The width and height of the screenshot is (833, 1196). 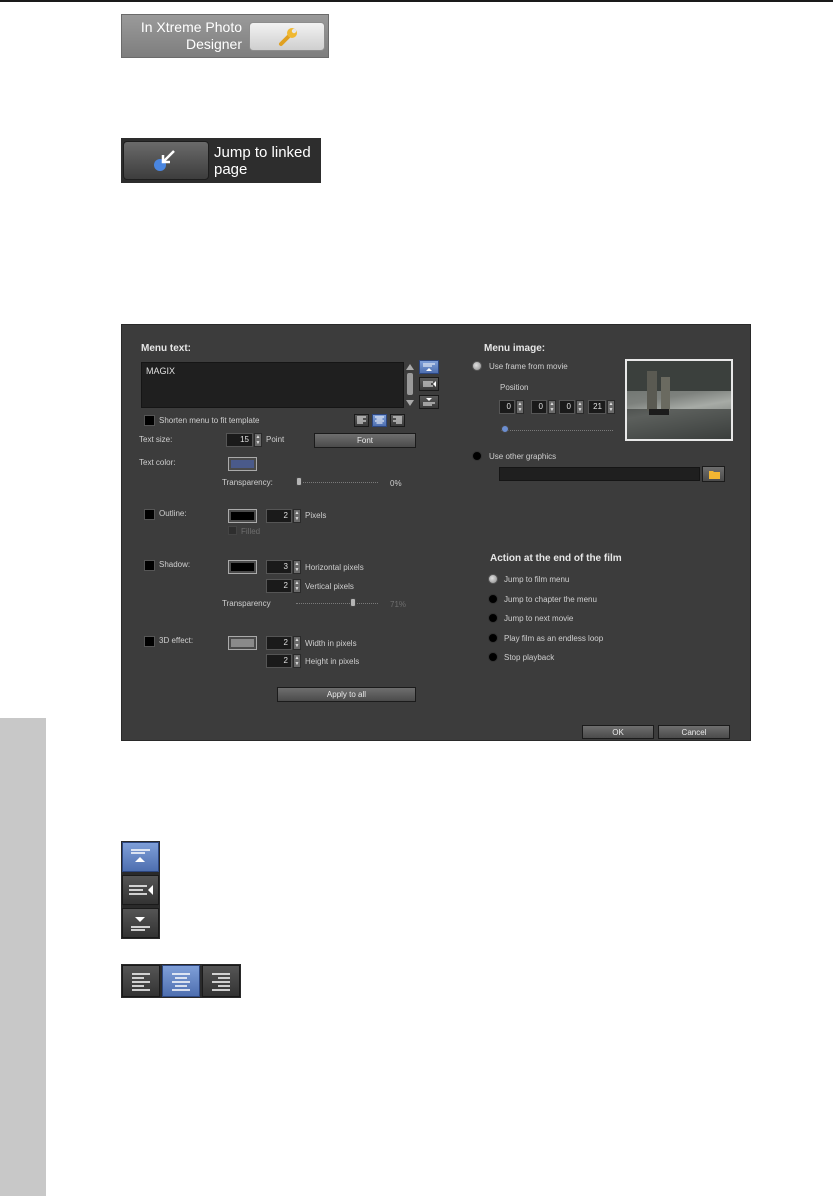 I want to click on position-frames-input: 21, so click(x=597, y=407).